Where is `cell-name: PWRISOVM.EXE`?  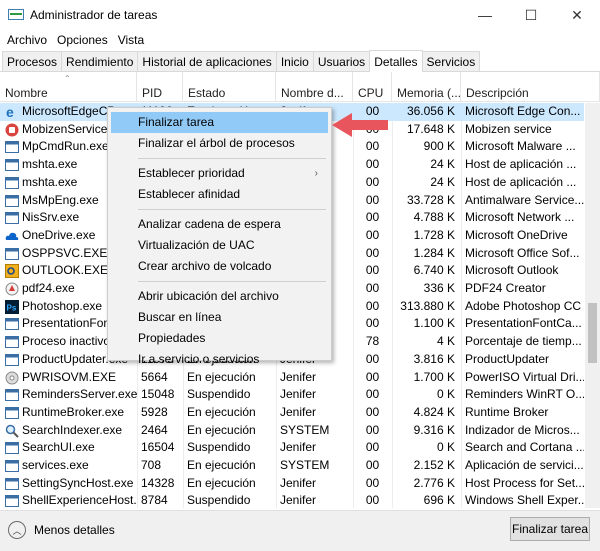 cell-name: PWRISOVM.EXE is located at coordinates (69, 376).